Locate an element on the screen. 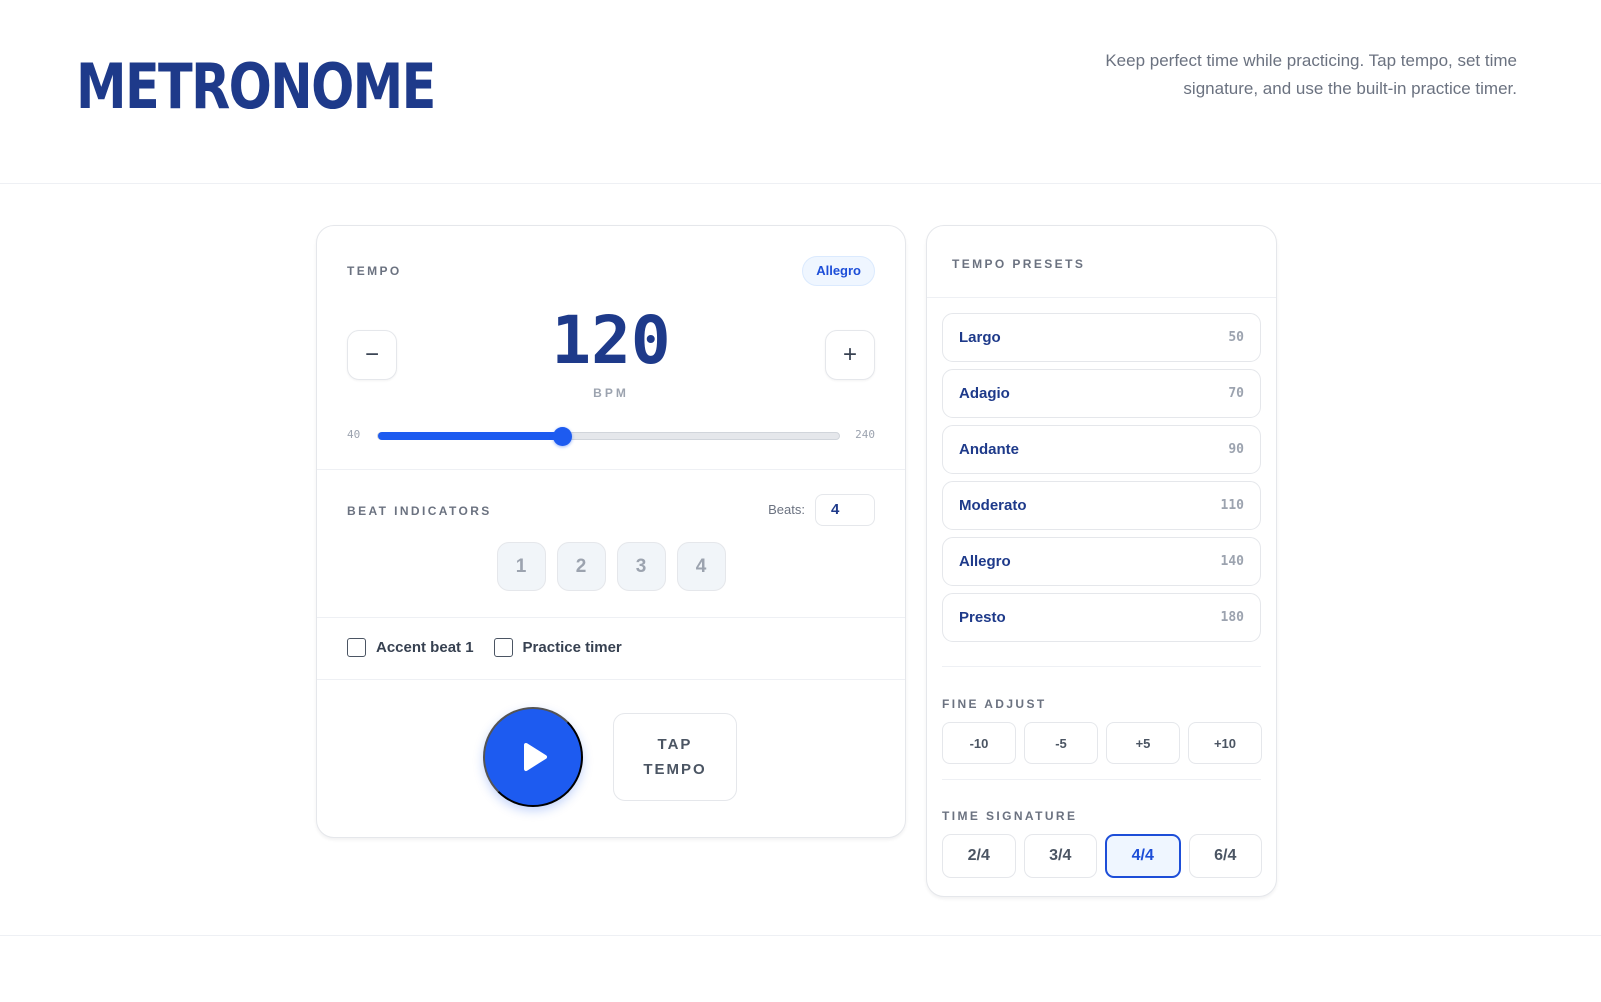 The image size is (1601, 1002). slider-min-label: 40 is located at coordinates (354, 434).